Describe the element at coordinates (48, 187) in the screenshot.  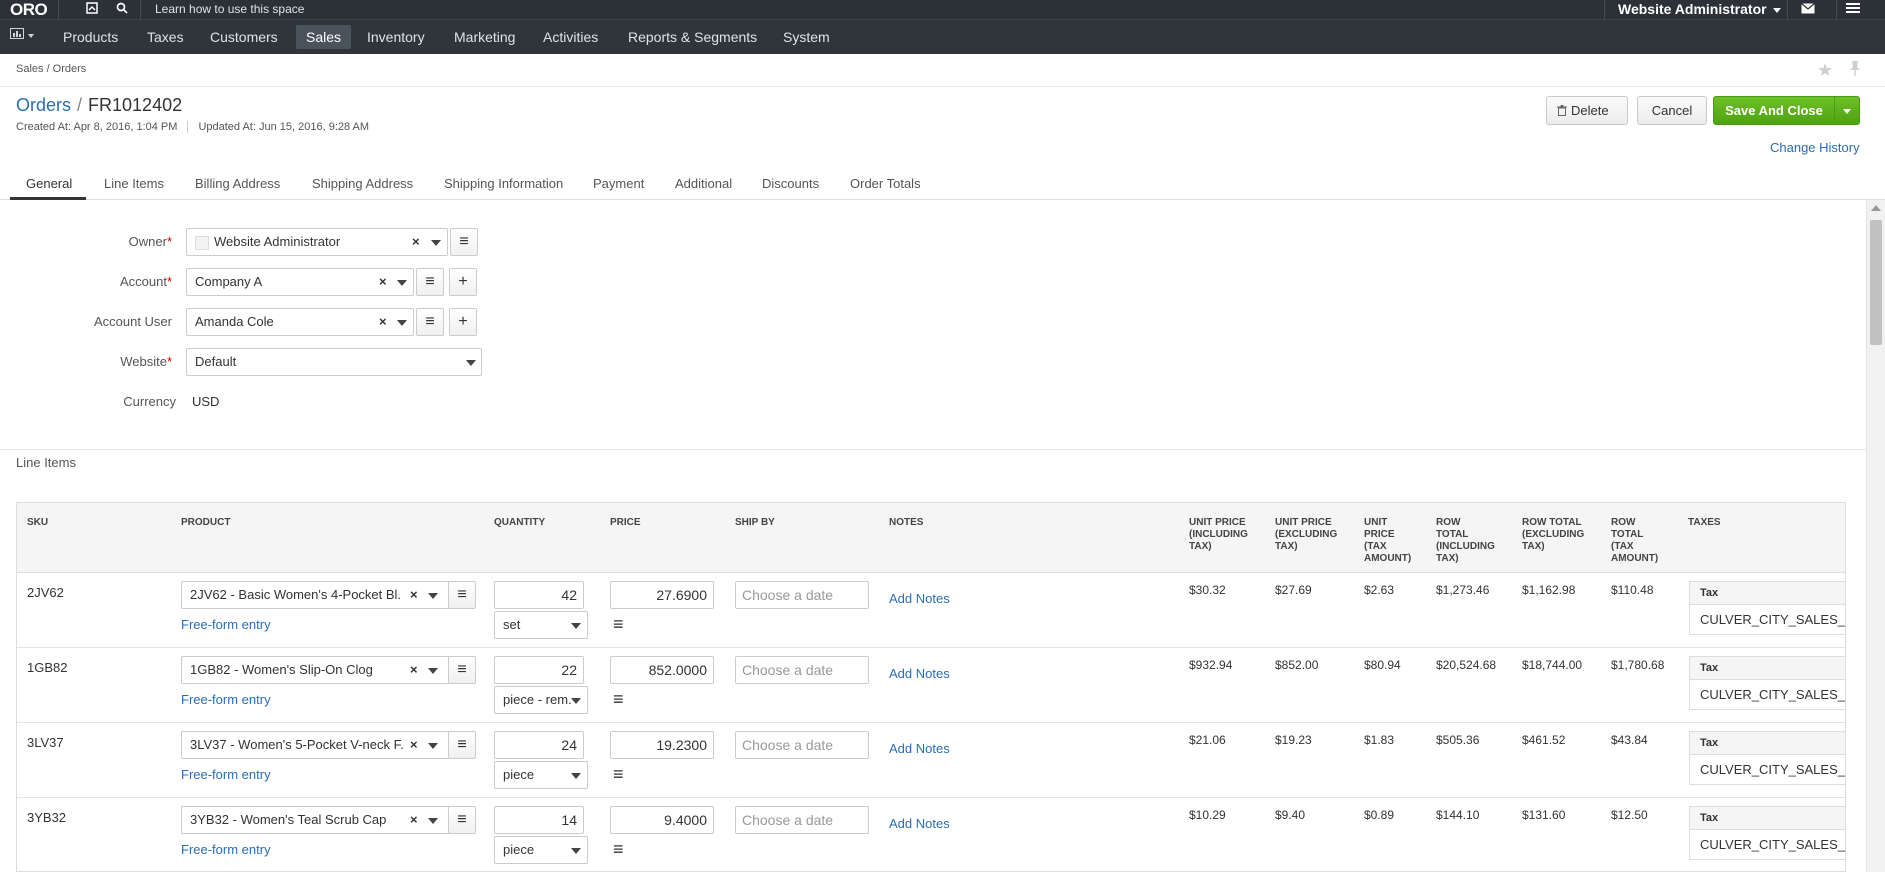
I see `tab-general: General` at that location.